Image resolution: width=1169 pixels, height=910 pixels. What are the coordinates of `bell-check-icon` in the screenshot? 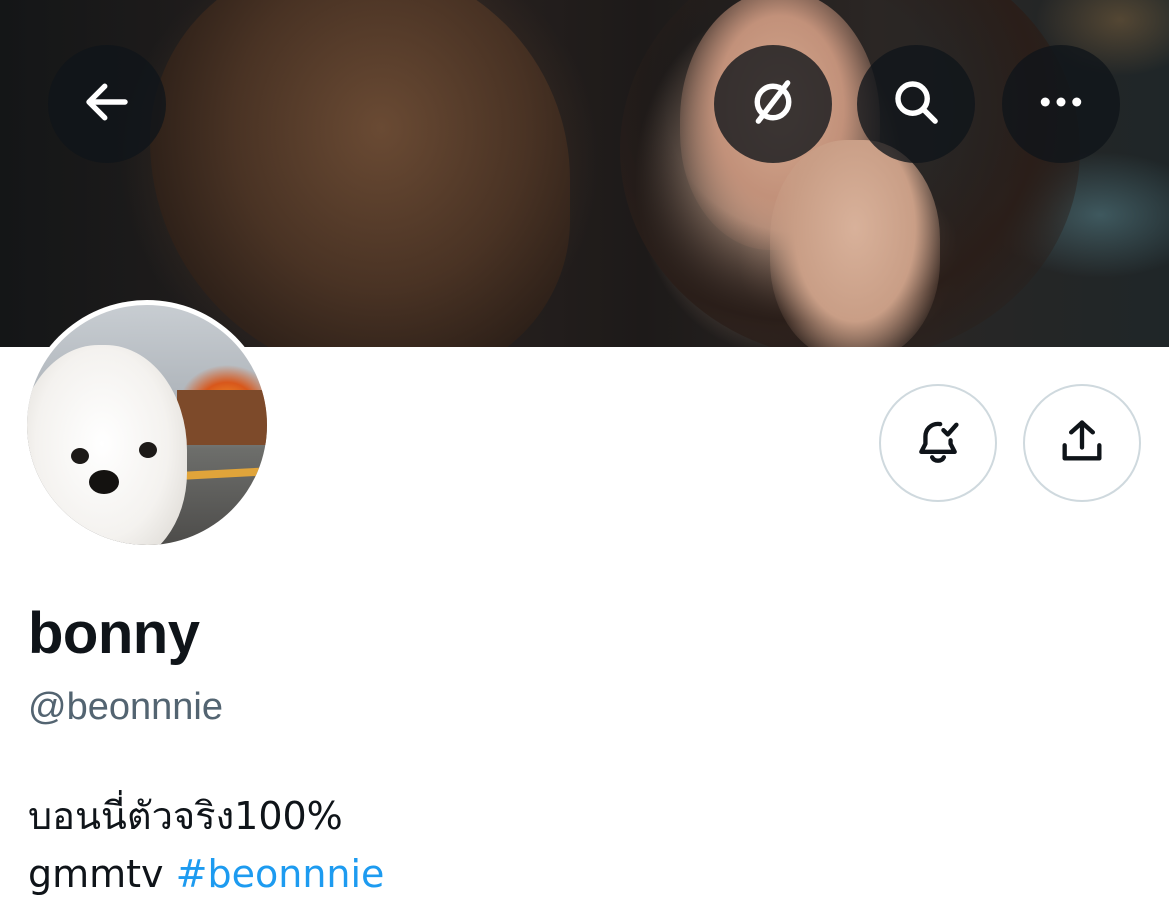 It's located at (938, 443).